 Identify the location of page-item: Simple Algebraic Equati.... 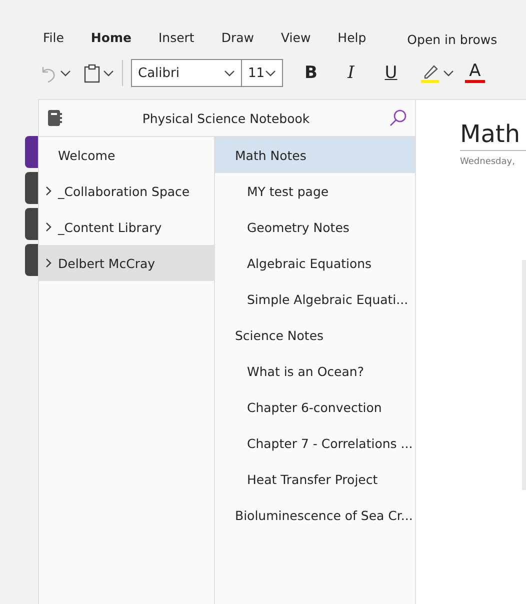
(315, 299).